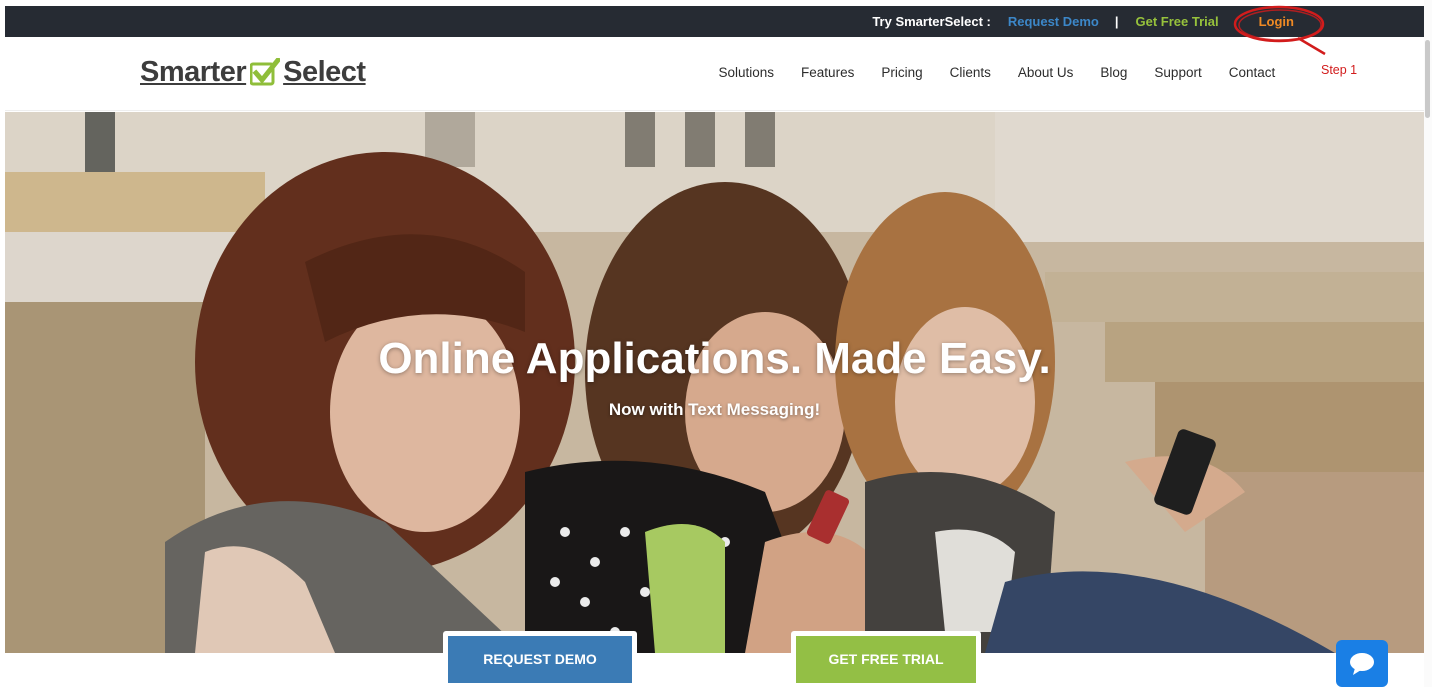 This screenshot has width=1432, height=687. Describe the element at coordinates (747, 72) in the screenshot. I see `nav-item-solutions: Solutions` at that location.